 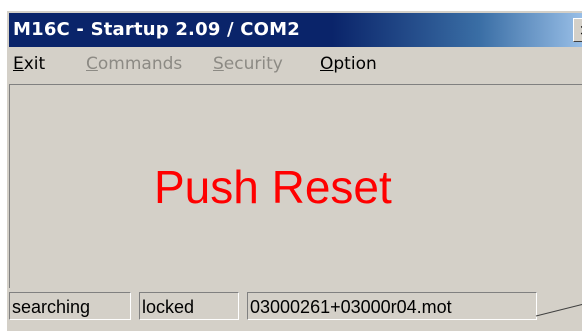 What do you see at coordinates (134, 64) in the screenshot?
I see `menu-commands: Commands` at bounding box center [134, 64].